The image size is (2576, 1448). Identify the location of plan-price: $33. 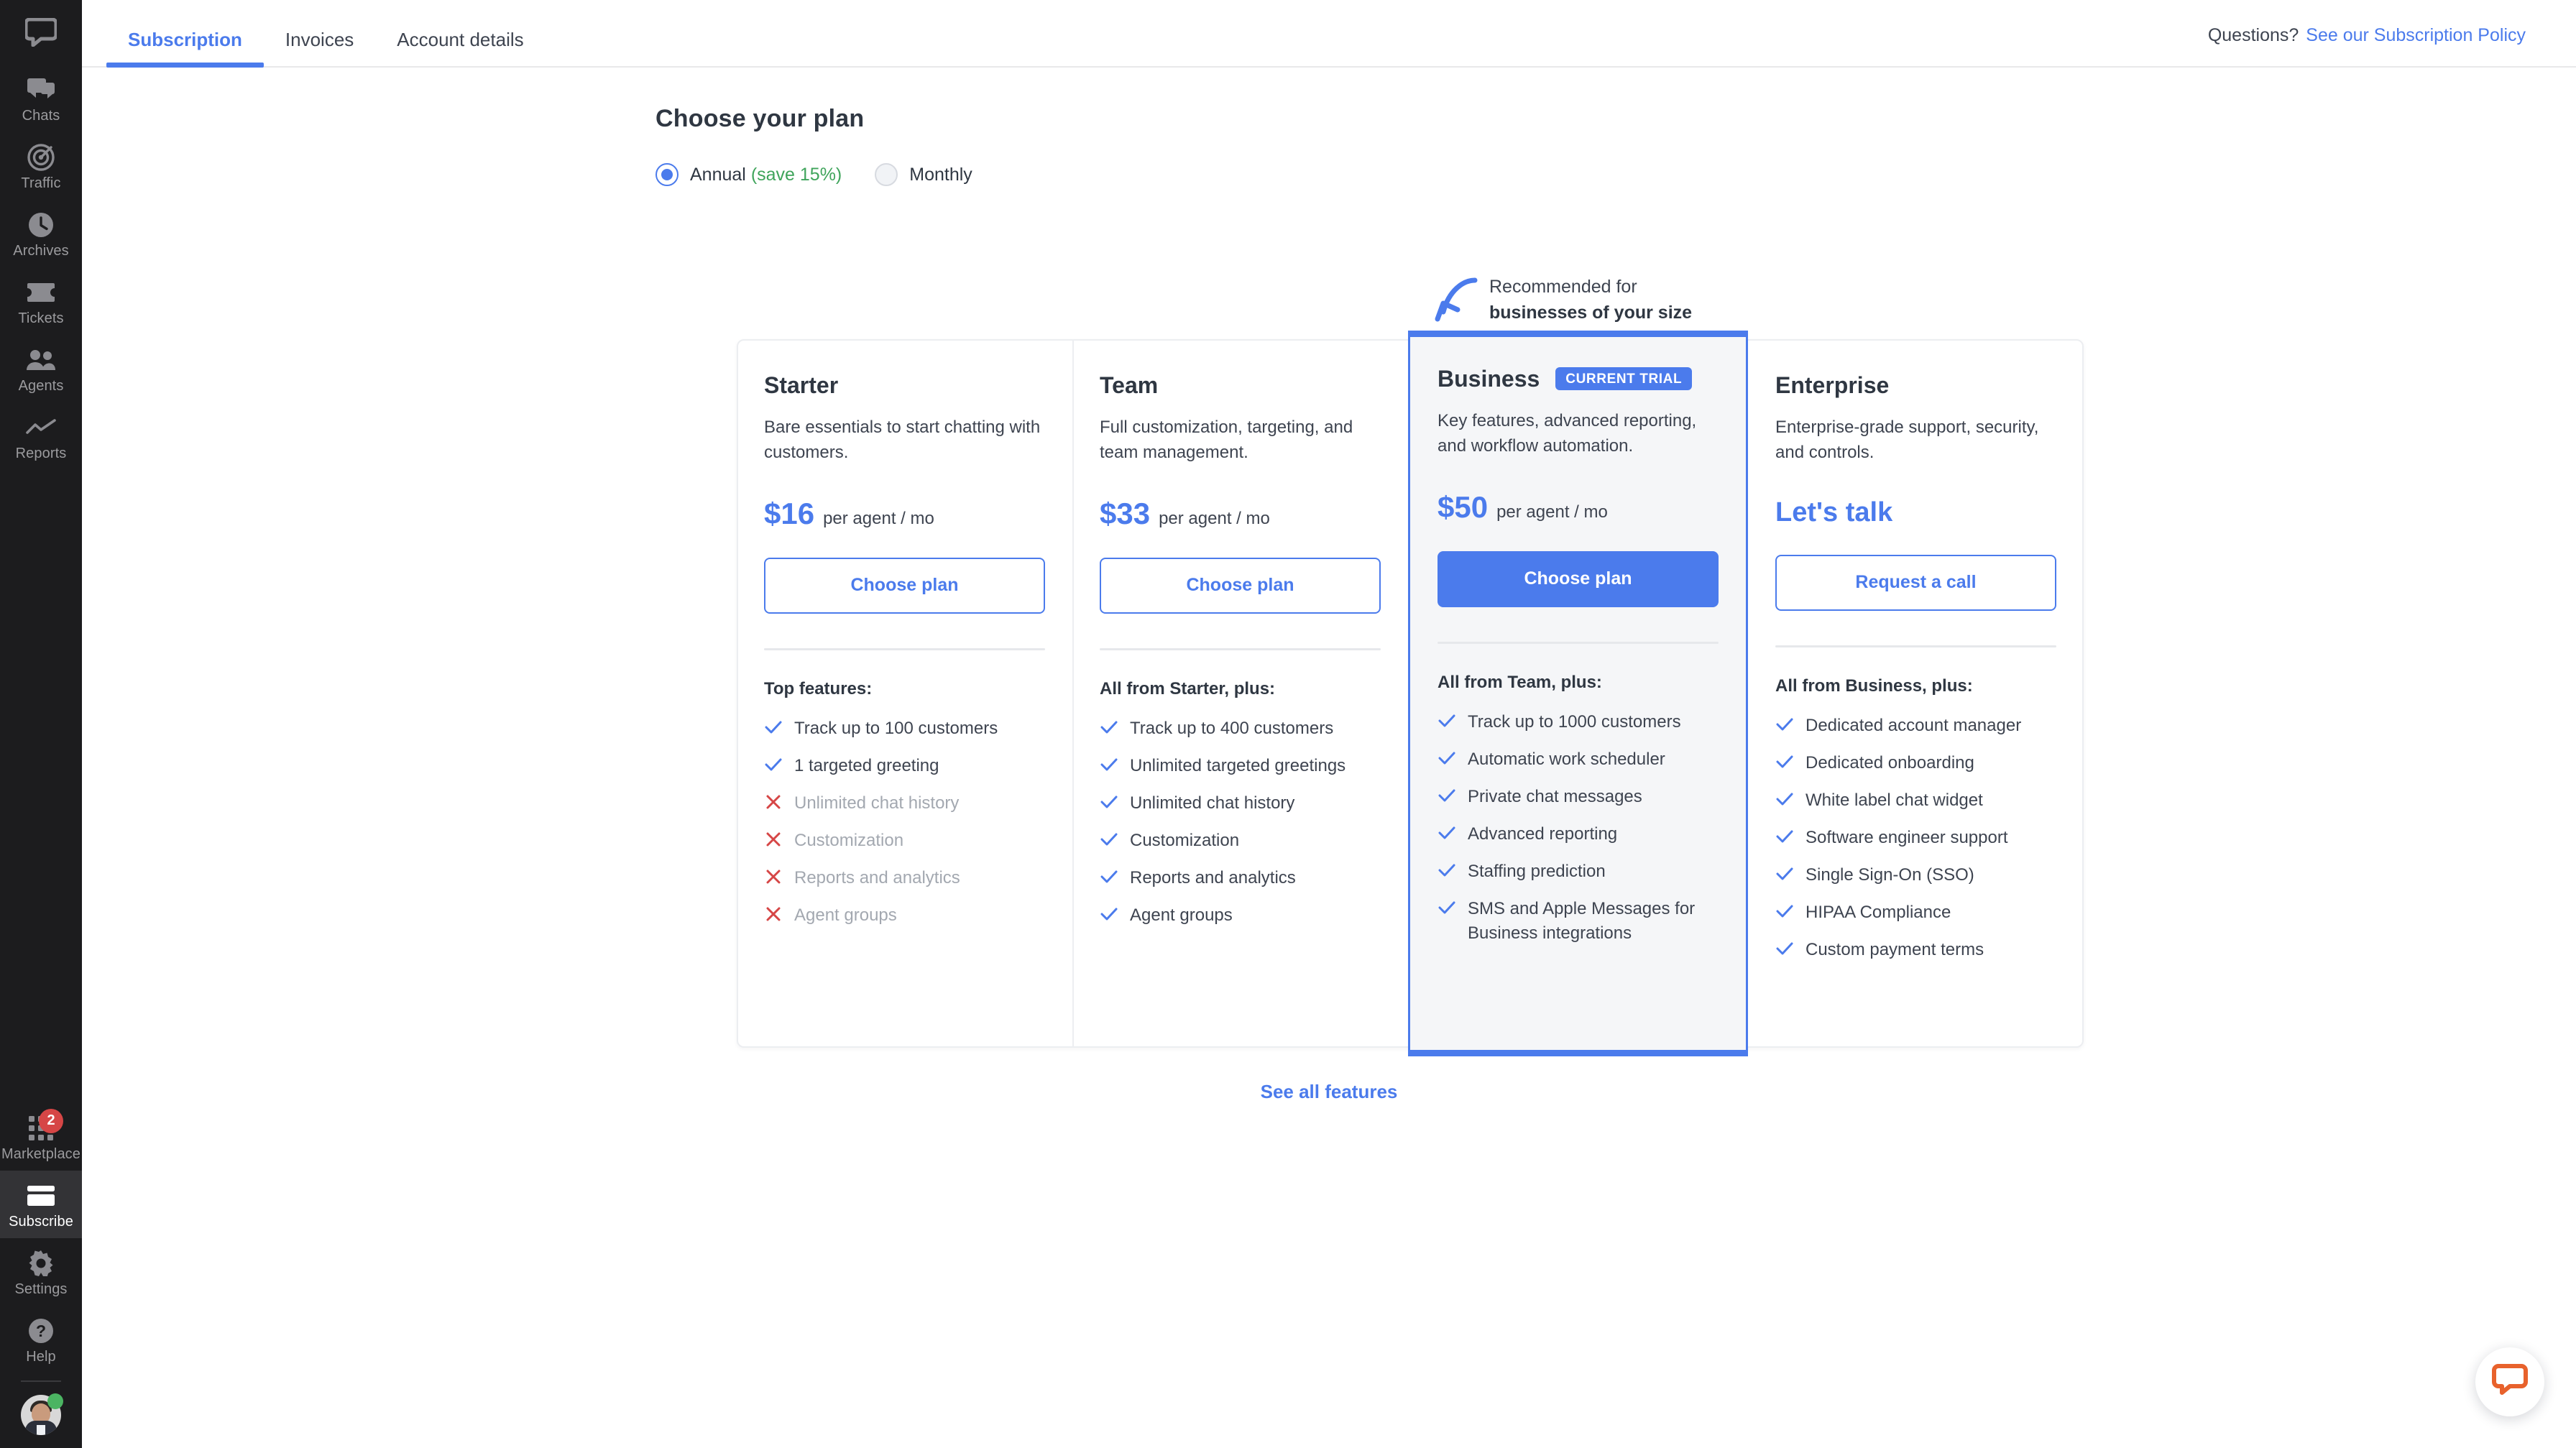
(1125, 513).